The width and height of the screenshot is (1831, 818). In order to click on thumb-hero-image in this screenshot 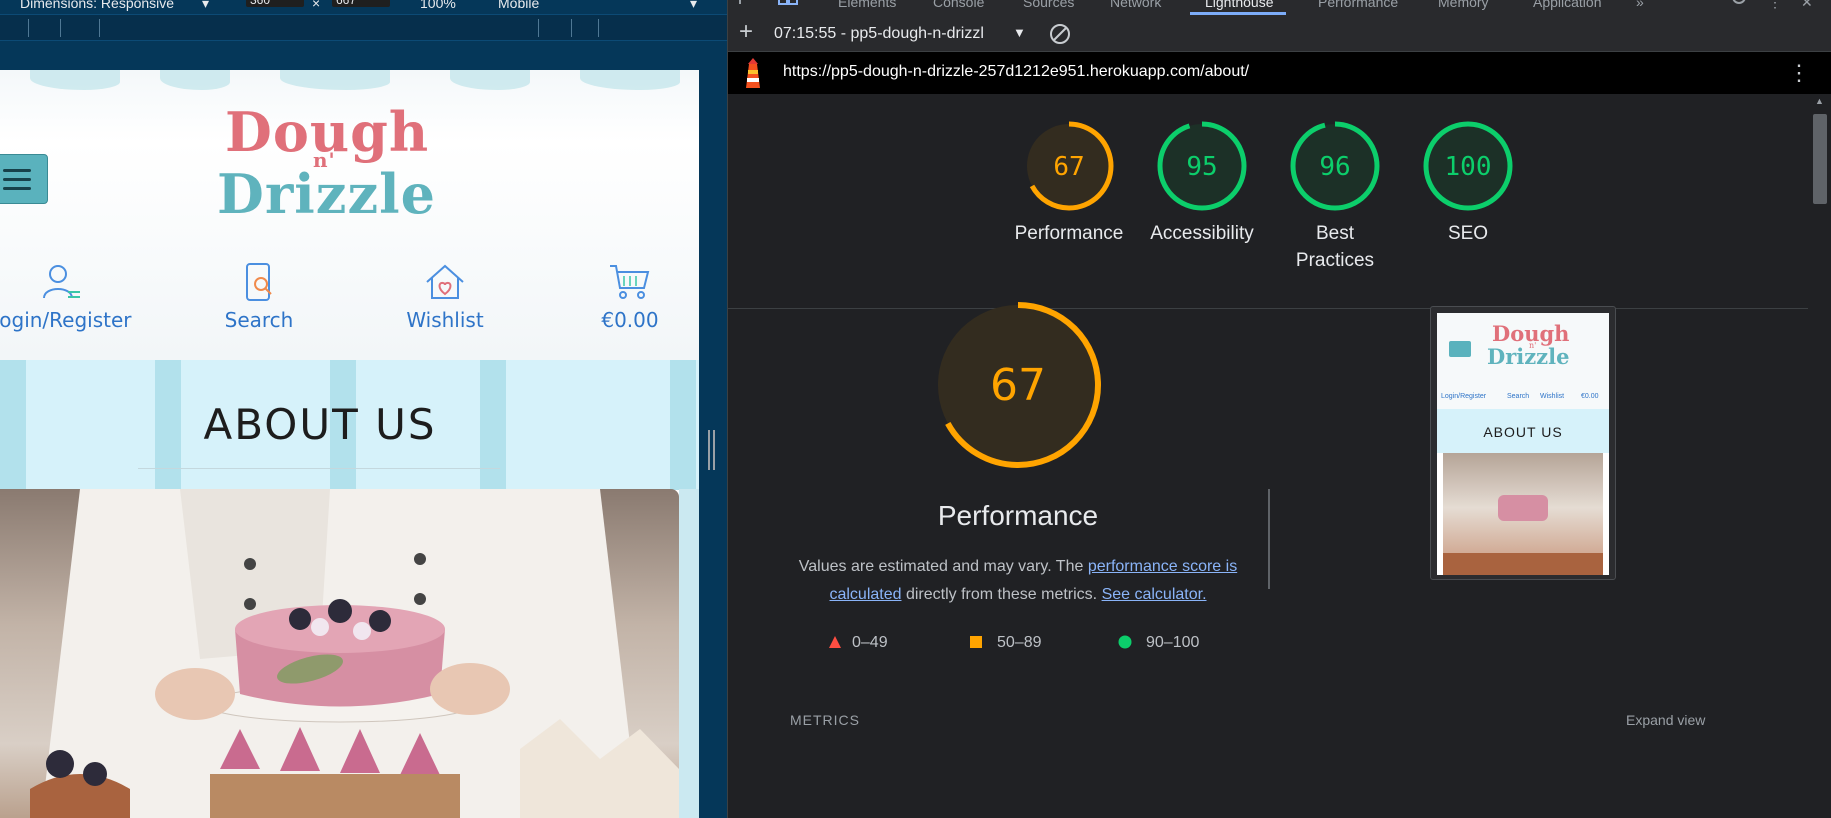, I will do `click(1523, 514)`.